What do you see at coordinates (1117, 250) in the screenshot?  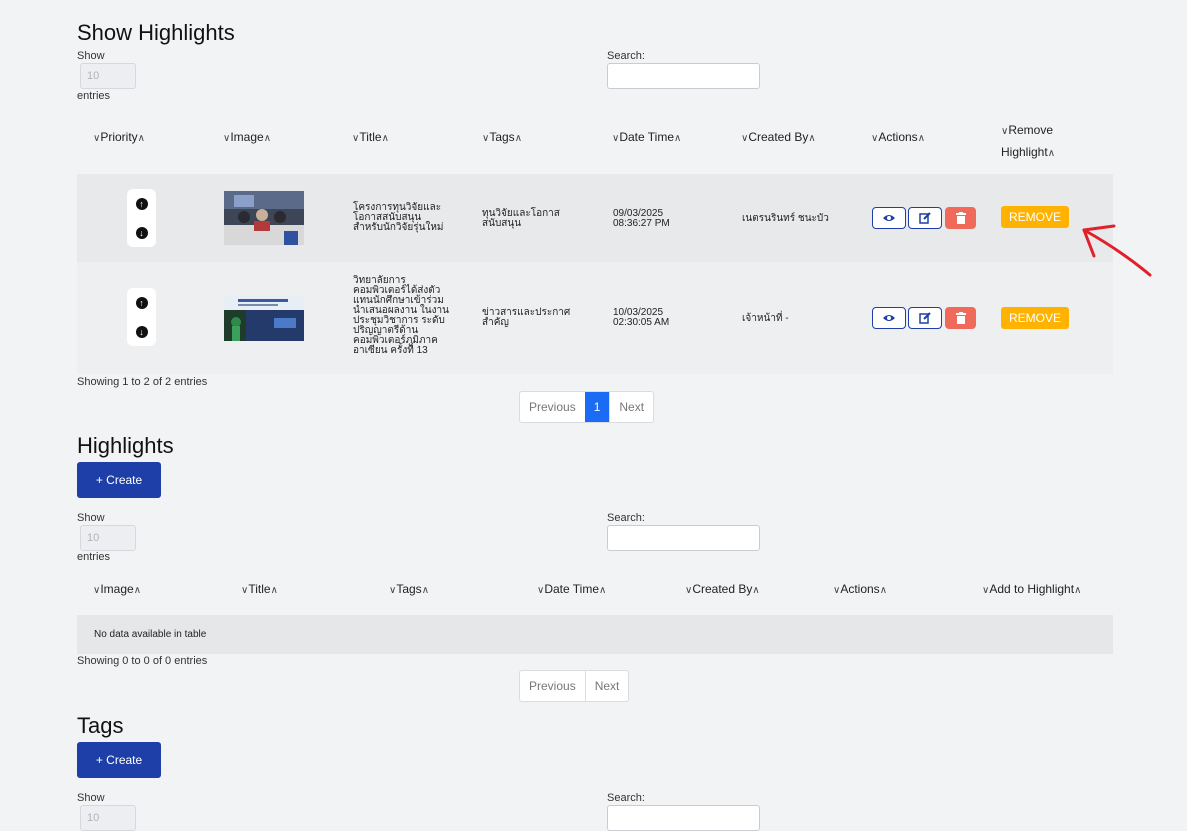 I see `annotation-arrow-icon` at bounding box center [1117, 250].